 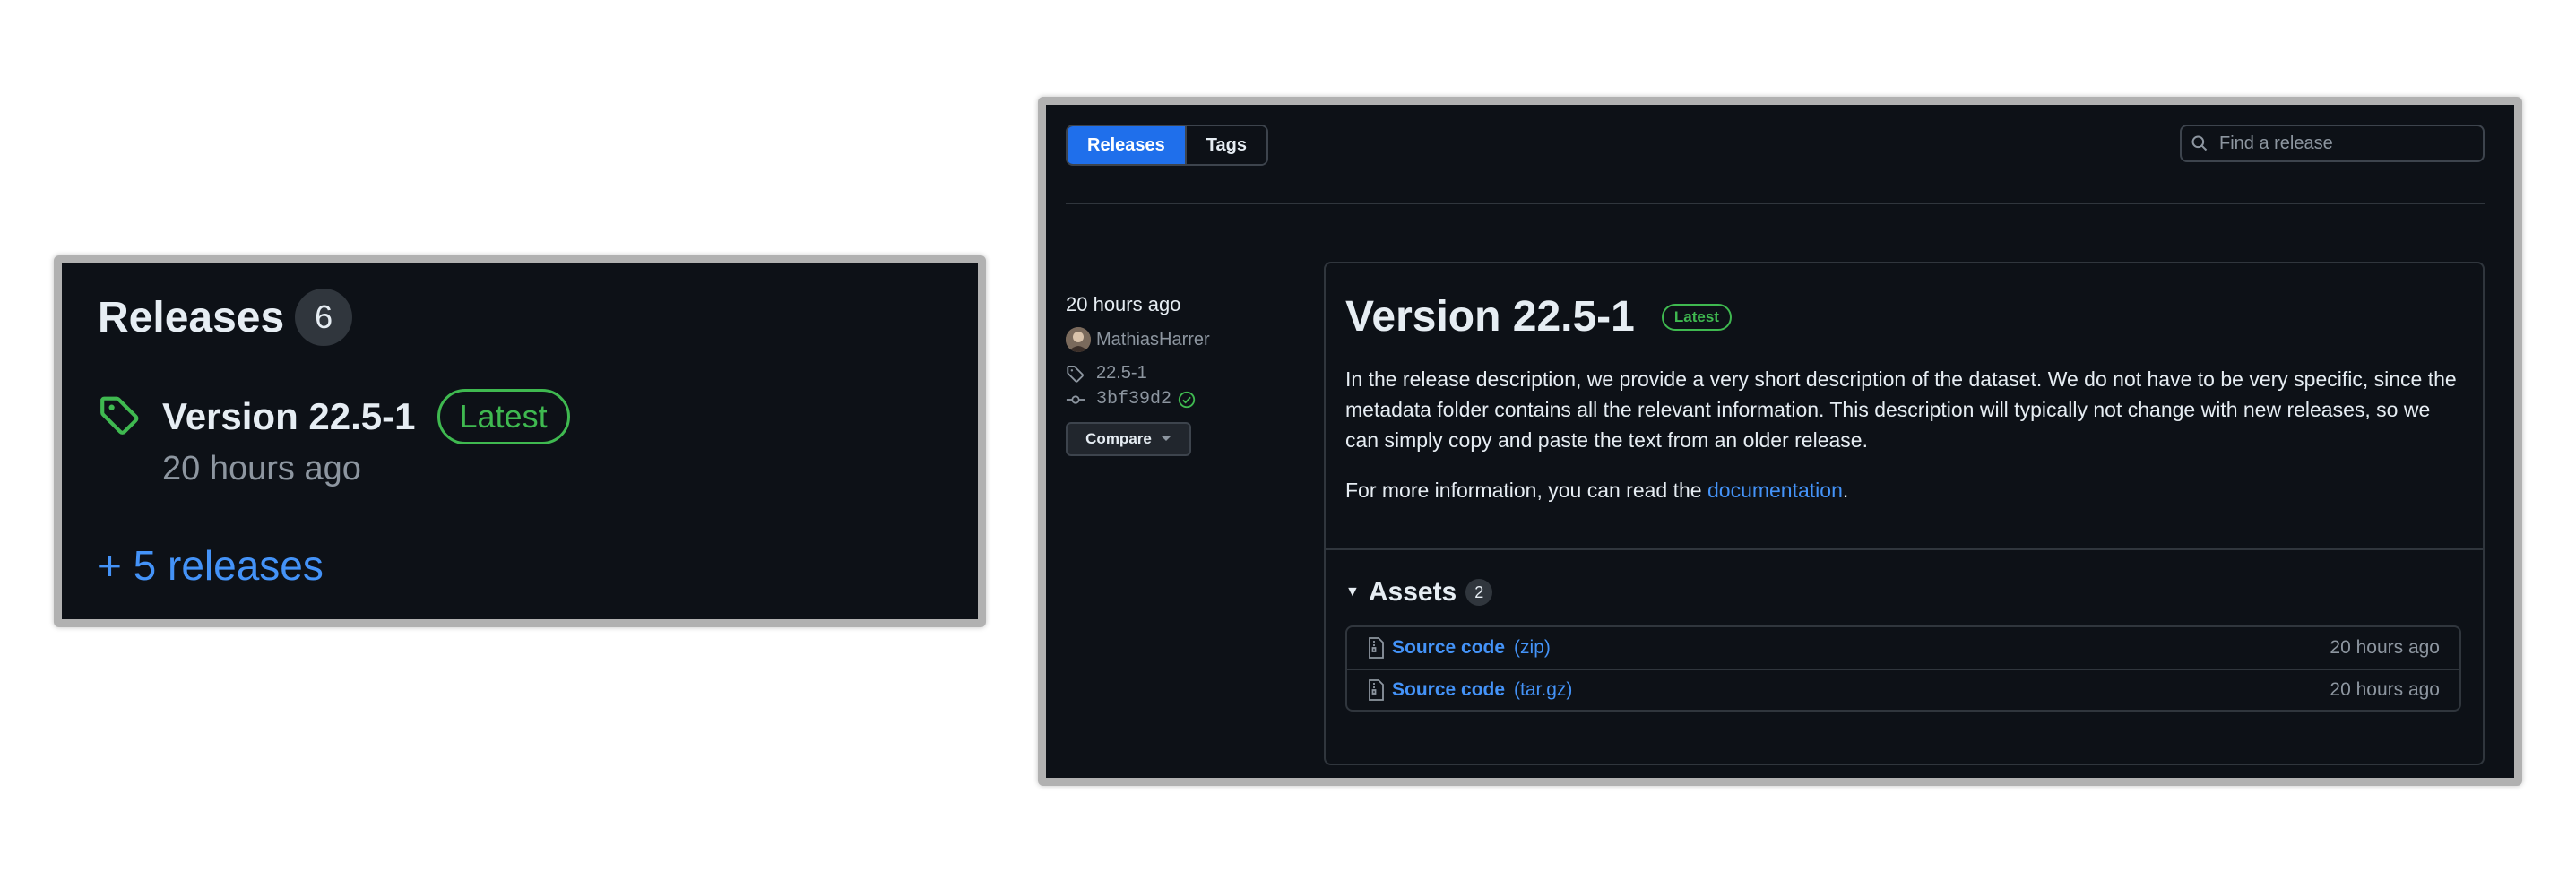 What do you see at coordinates (211, 565) in the screenshot?
I see `more-releases-link: + 5 releases` at bounding box center [211, 565].